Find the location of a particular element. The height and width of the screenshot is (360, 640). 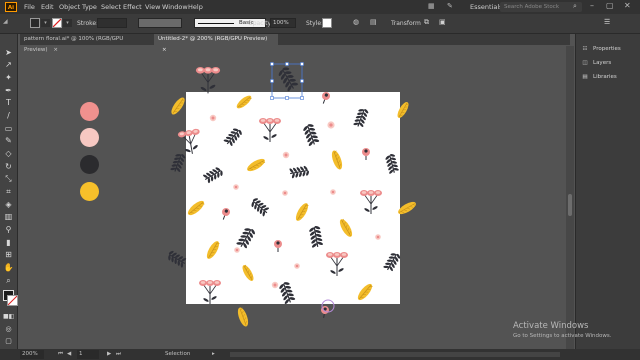

status-menu-icon: ▸ is located at coordinates (213, 354).